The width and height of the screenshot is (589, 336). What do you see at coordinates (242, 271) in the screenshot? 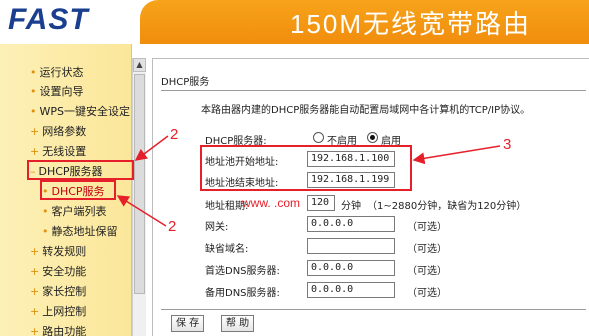
I see `dns1-label: 首选DNS服务器:` at bounding box center [242, 271].